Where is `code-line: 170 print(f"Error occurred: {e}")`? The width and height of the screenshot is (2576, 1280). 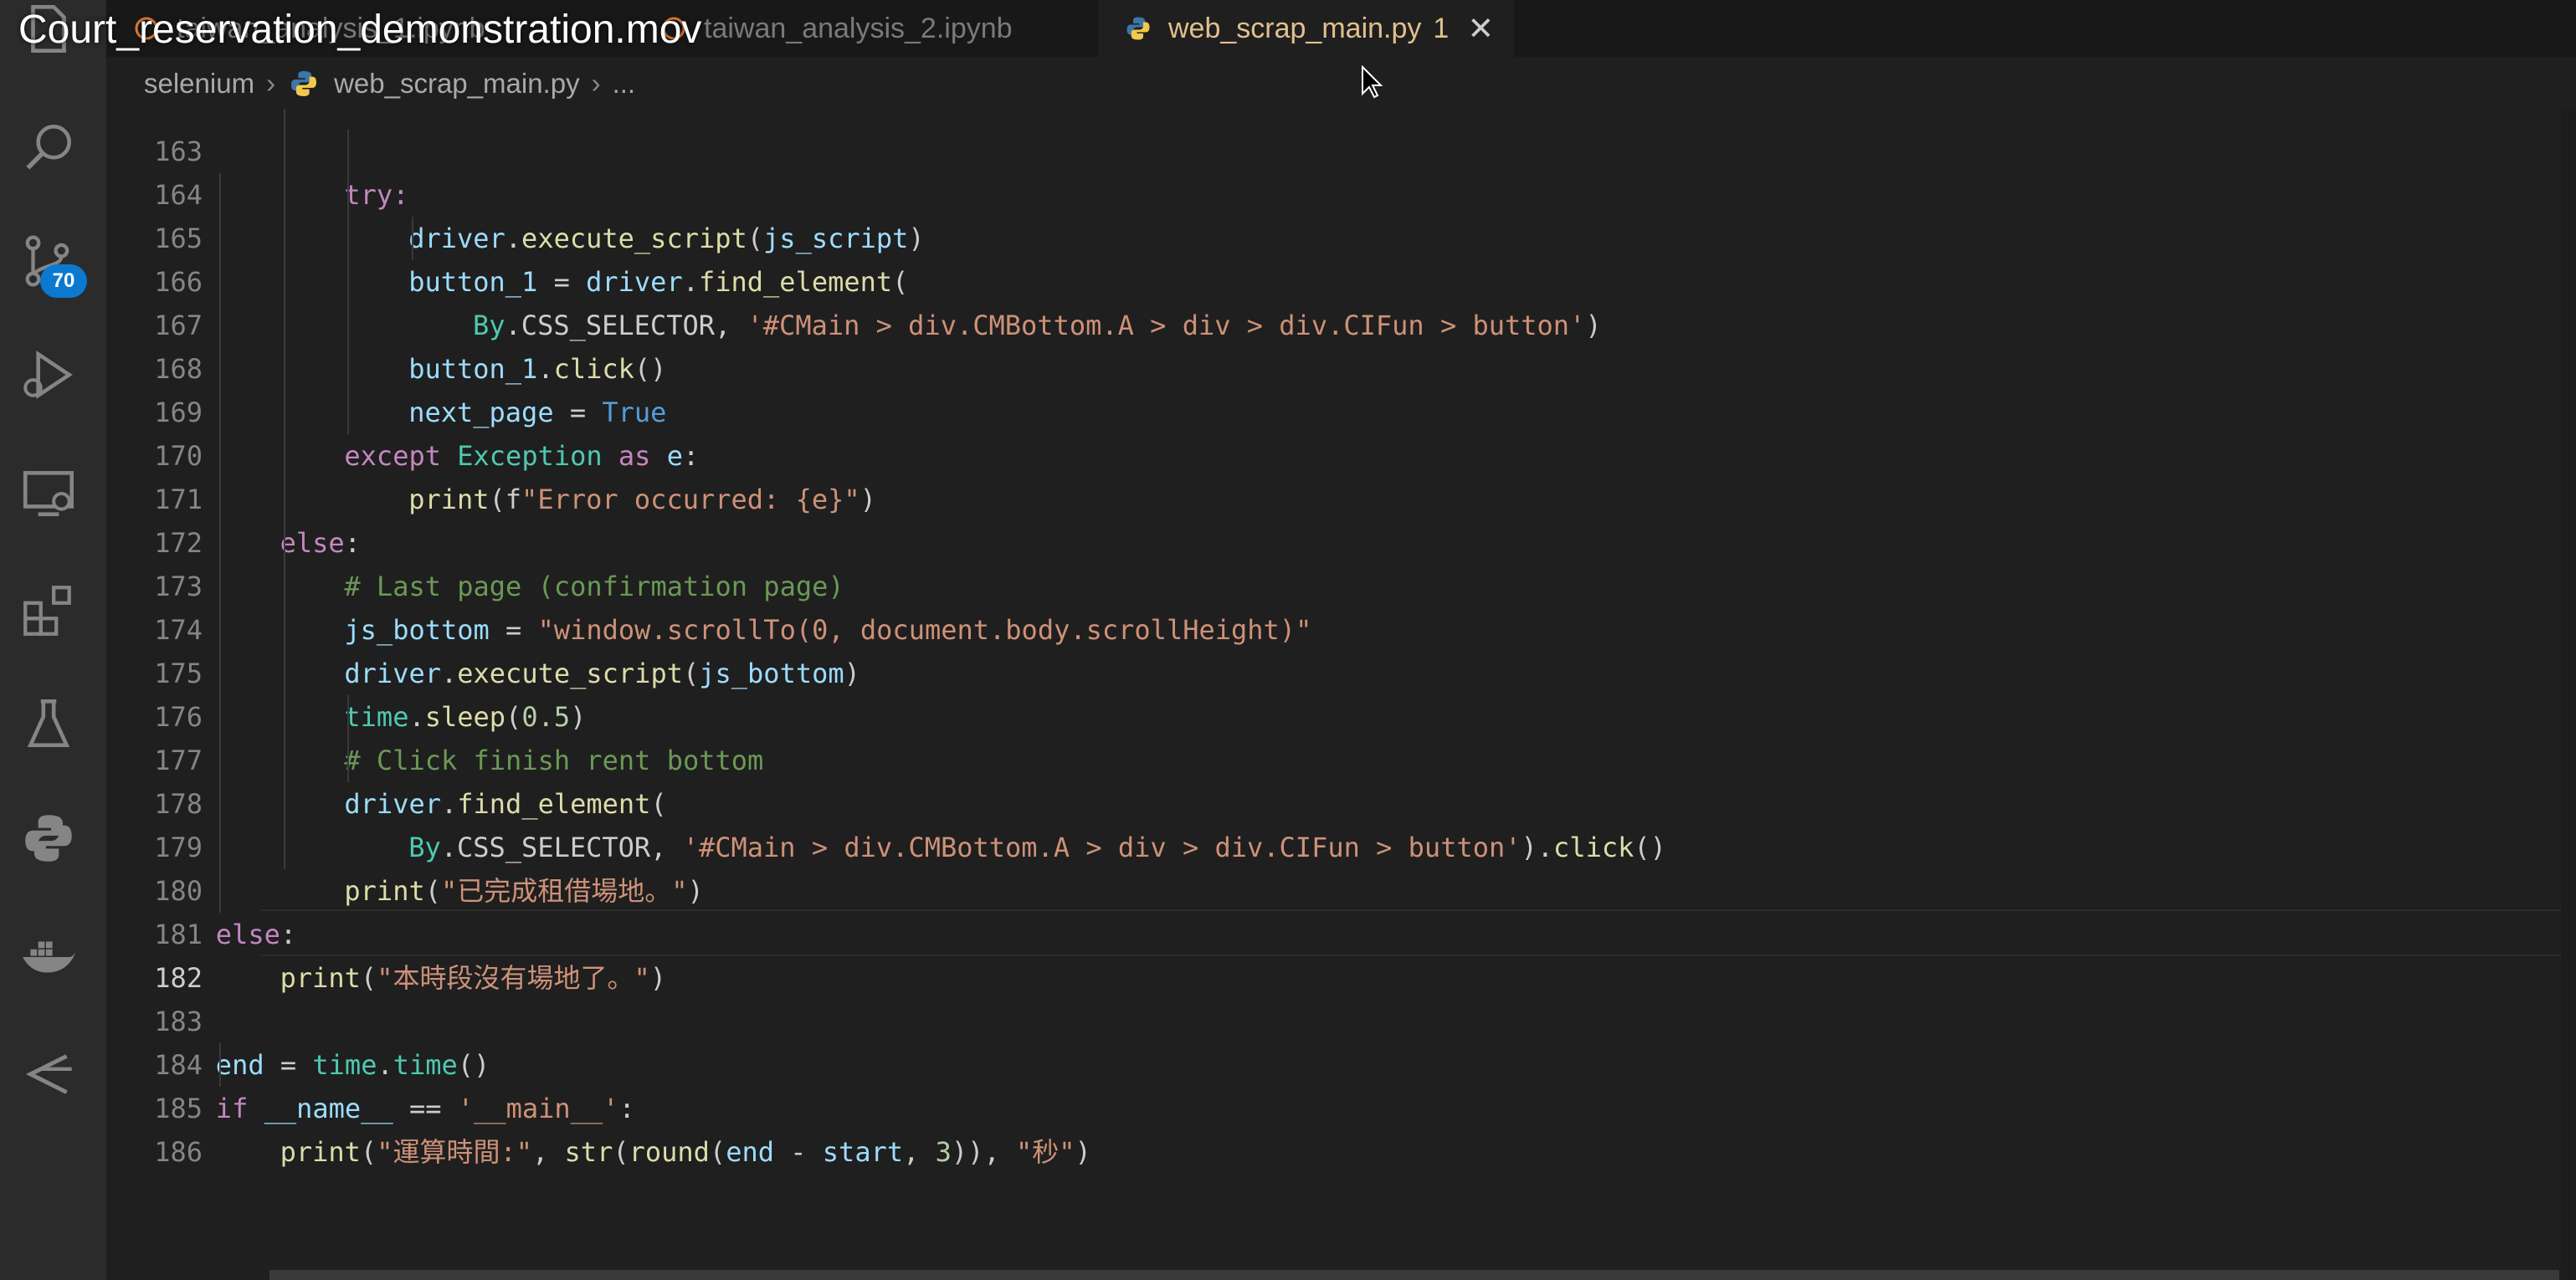
code-line: 170 print(f"Error occurred: {e}") is located at coordinates (491, 453).